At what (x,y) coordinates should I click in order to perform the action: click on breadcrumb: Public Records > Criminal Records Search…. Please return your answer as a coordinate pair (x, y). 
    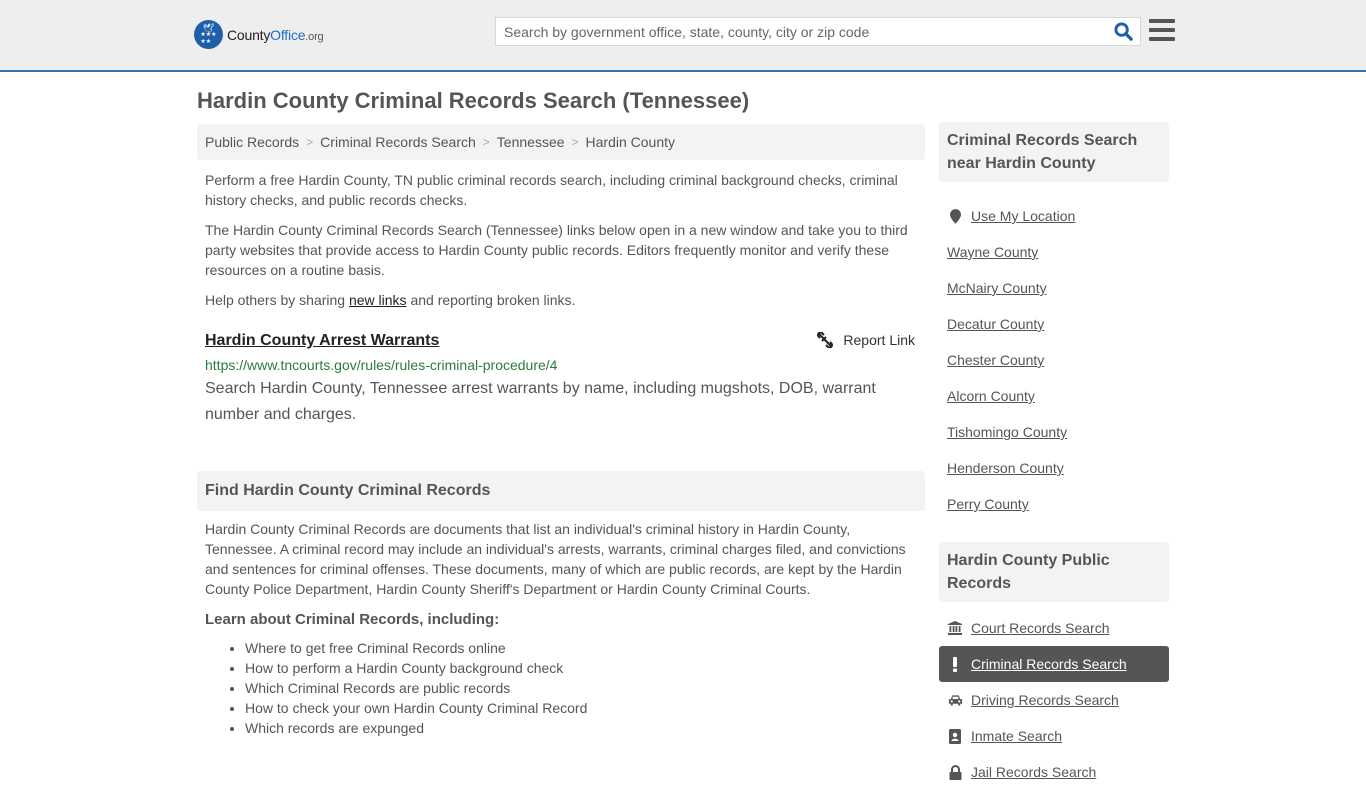
    Looking at the image, I should click on (561, 142).